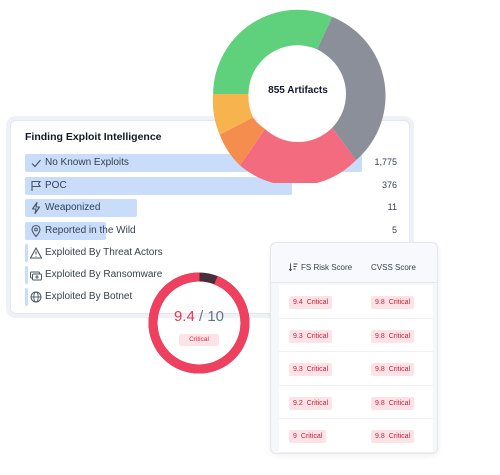  I want to click on score-table-header: FS Risk Score CVSS Score, so click(354, 263).